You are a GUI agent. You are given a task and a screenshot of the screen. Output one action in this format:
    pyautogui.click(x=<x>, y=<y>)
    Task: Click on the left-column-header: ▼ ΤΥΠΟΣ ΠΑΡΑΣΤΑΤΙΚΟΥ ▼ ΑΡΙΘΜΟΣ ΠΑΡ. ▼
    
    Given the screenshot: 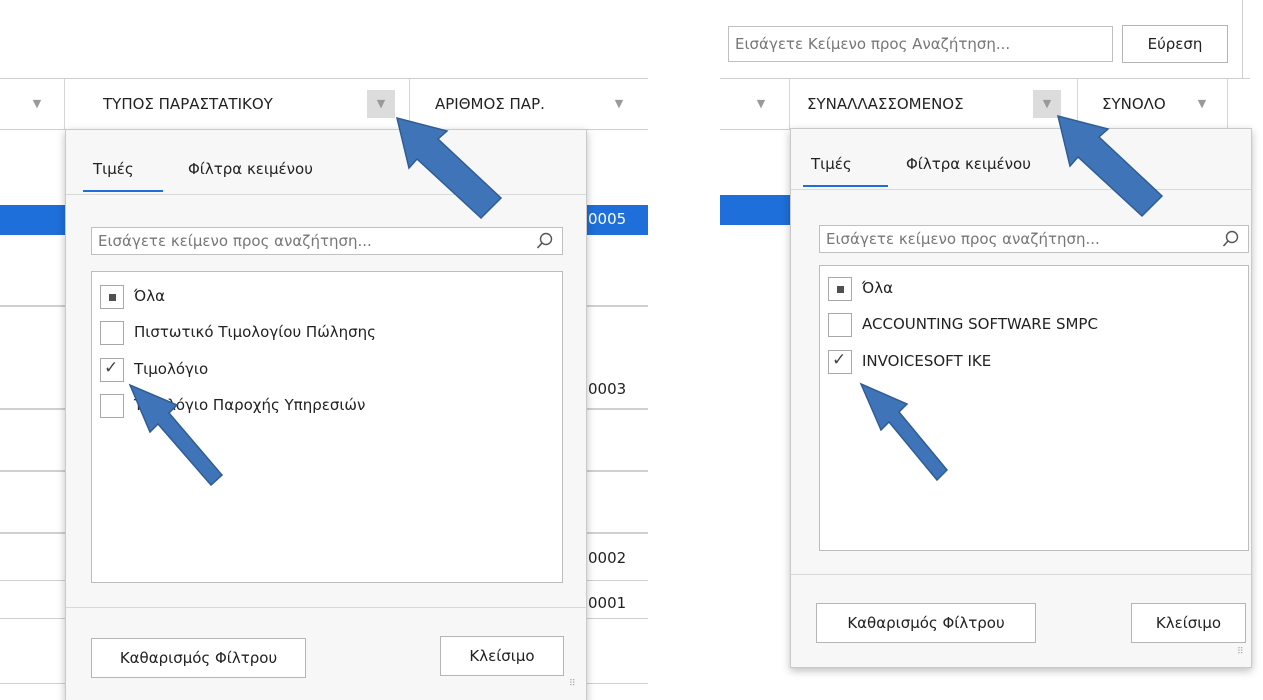 What is the action you would take?
    pyautogui.click(x=324, y=104)
    